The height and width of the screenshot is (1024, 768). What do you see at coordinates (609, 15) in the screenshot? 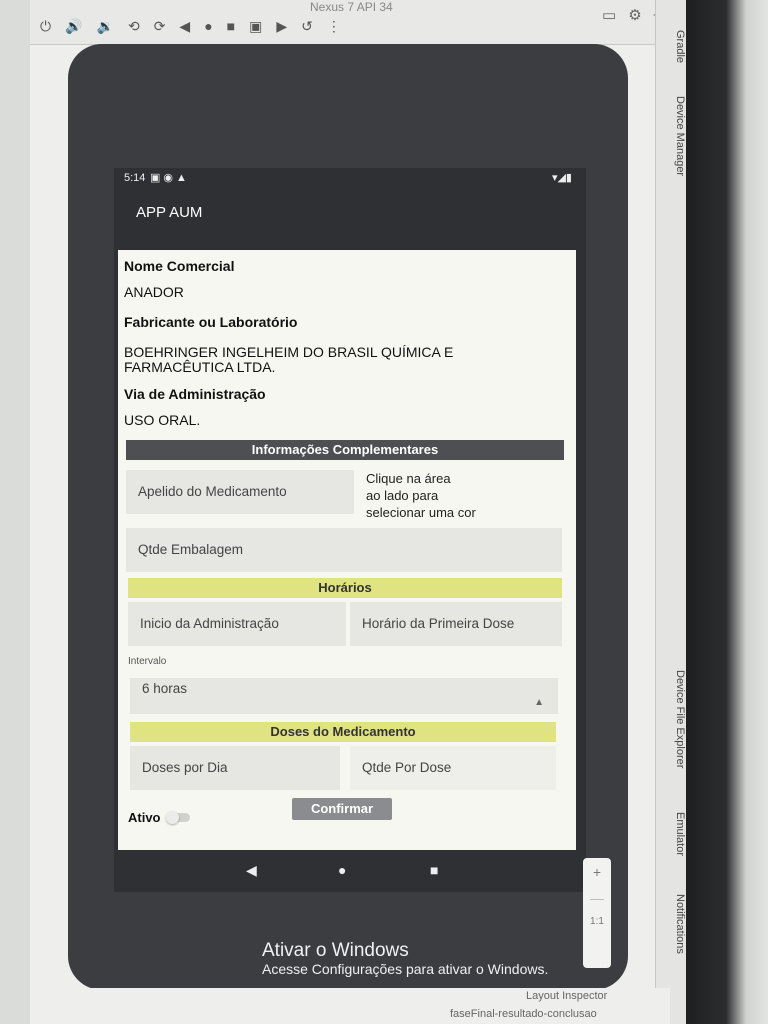
I see `window-icon: ▭` at bounding box center [609, 15].